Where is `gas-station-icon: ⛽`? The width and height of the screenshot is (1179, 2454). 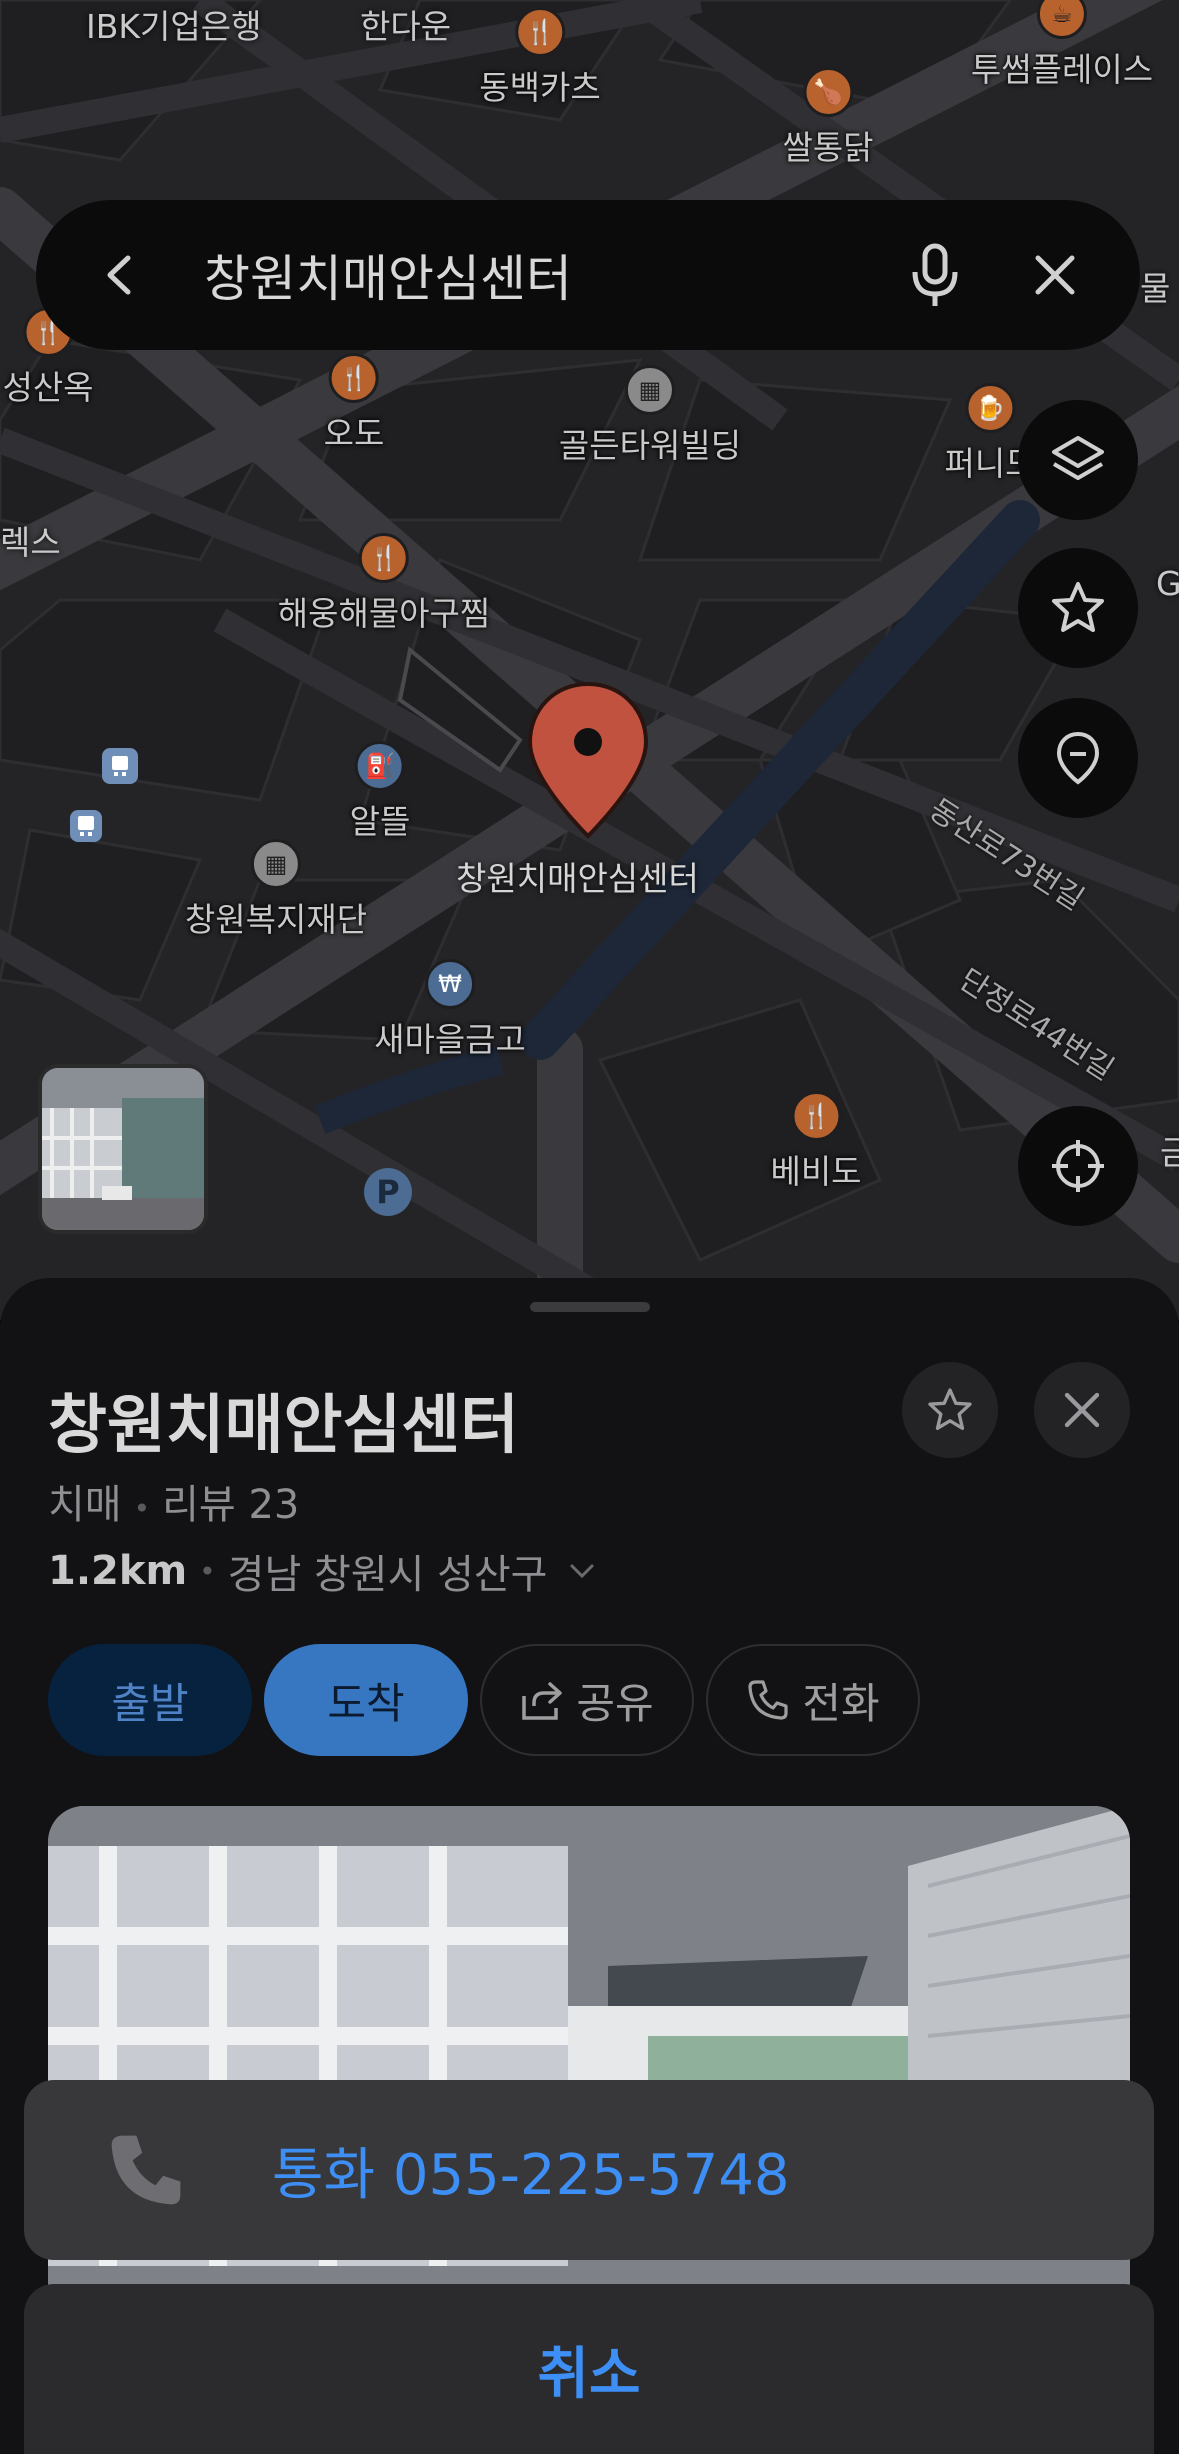
gas-station-icon: ⛽ is located at coordinates (379, 766).